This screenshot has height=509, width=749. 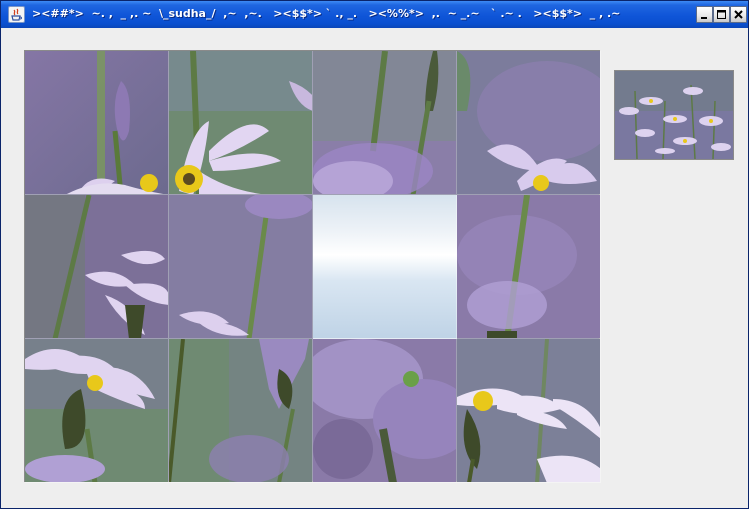 I want to click on java-app-icon, so click(x=16, y=14).